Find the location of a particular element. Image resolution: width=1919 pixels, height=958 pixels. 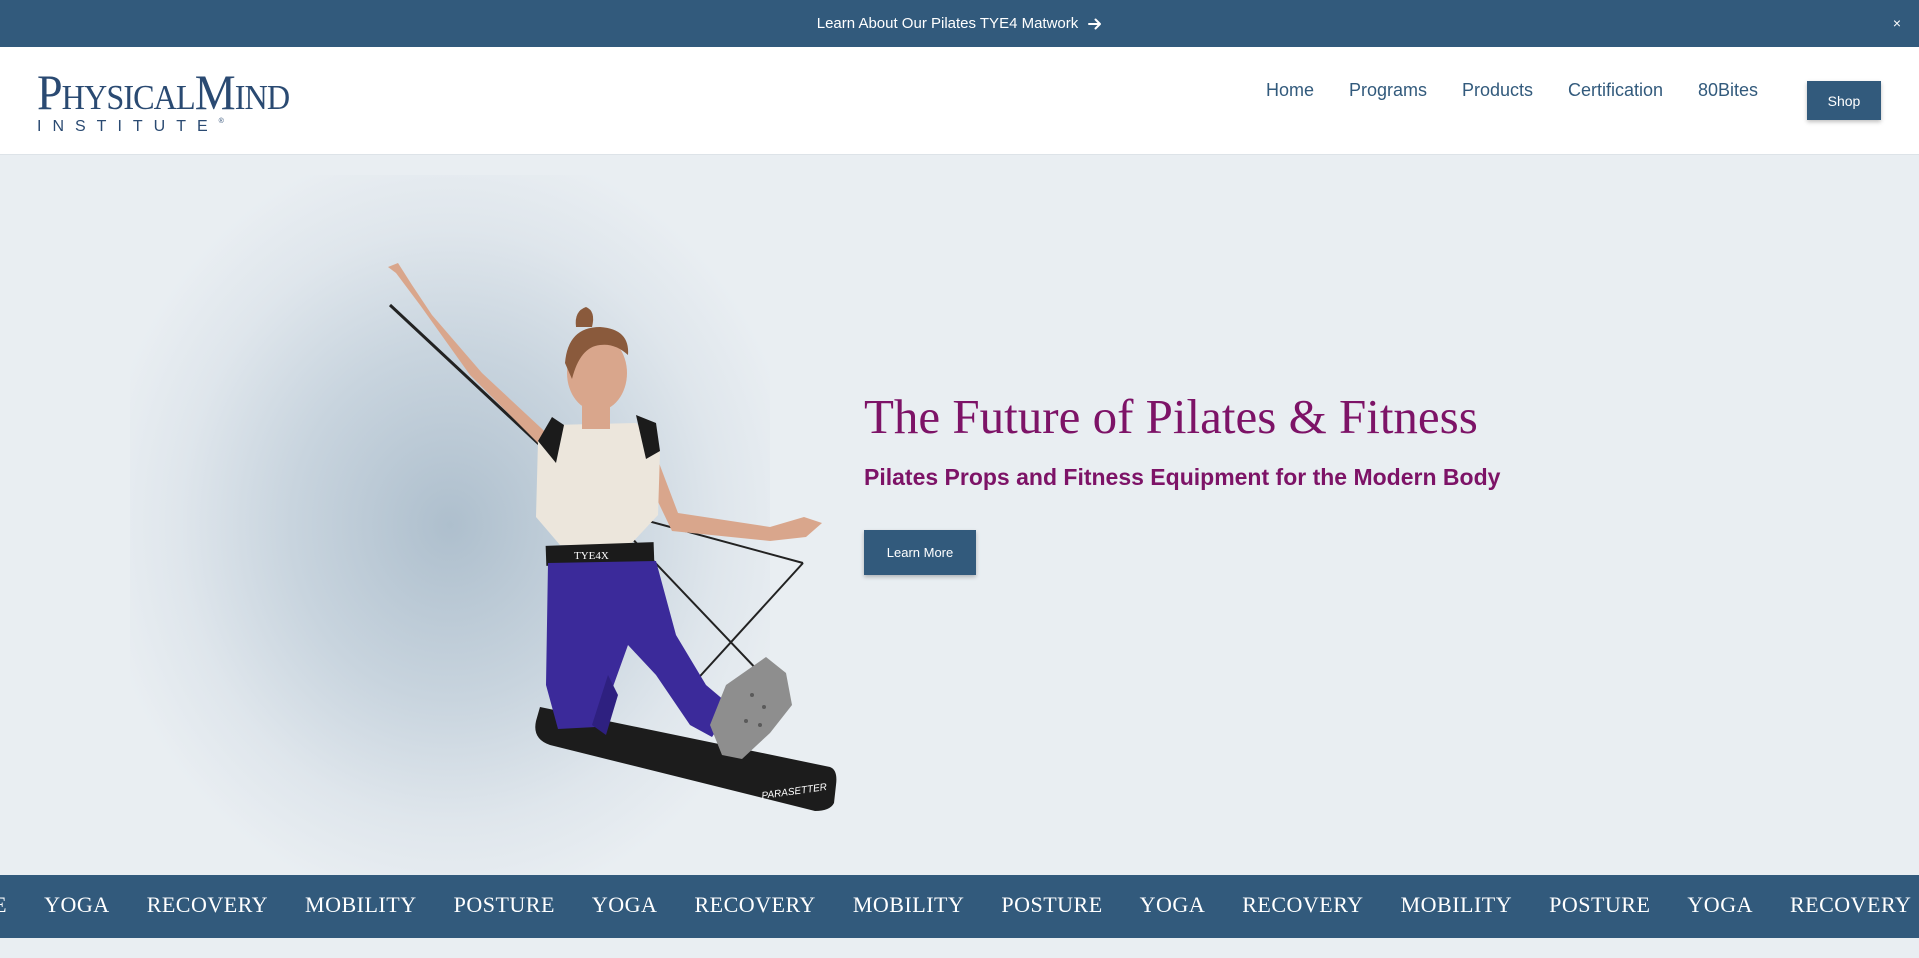

shop-button: Shop is located at coordinates (1844, 100).